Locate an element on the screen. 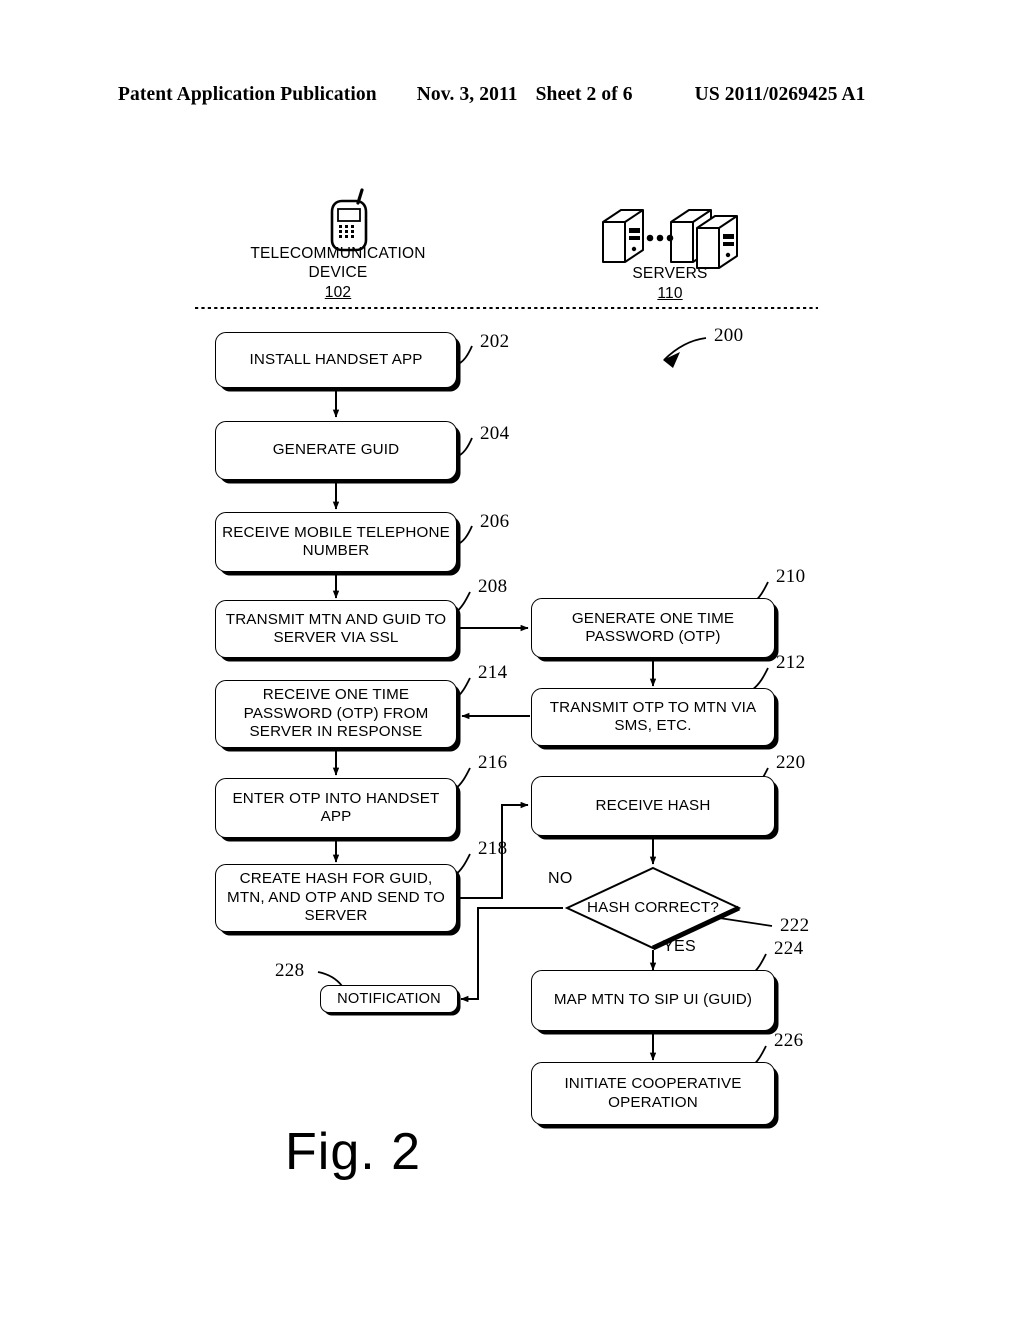 This screenshot has width=1024, height=1320. node-receive-mobile-telephone-number: RECEIVE MOBILE TELEPHONE NUMBER is located at coordinates (336, 542).